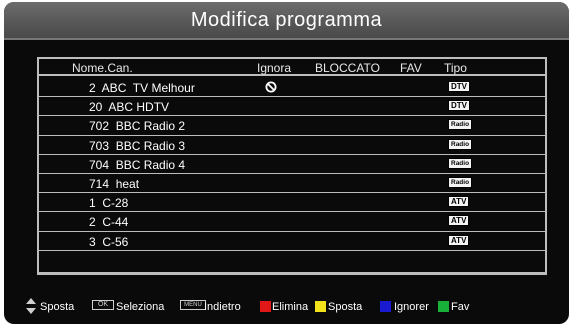  What do you see at coordinates (411, 307) in the screenshot?
I see `ignore-label: Ignorer` at bounding box center [411, 307].